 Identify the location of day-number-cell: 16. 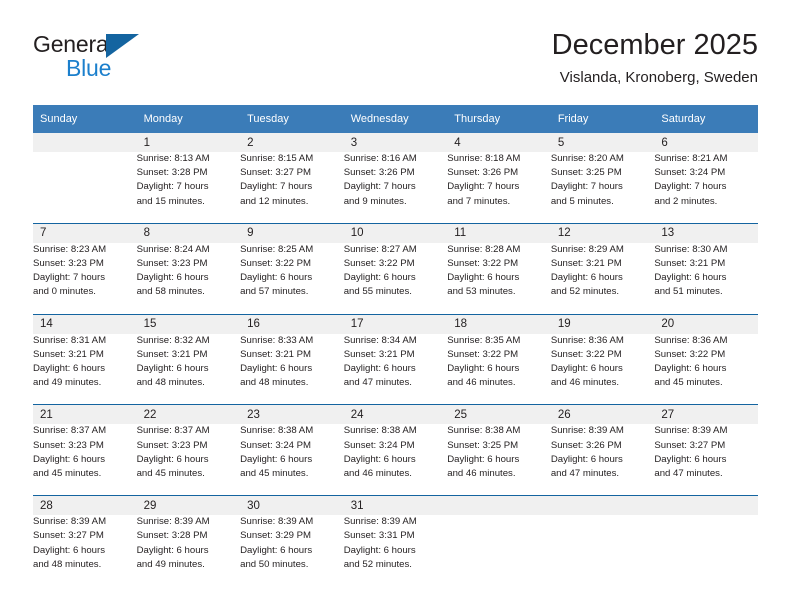
(292, 324).